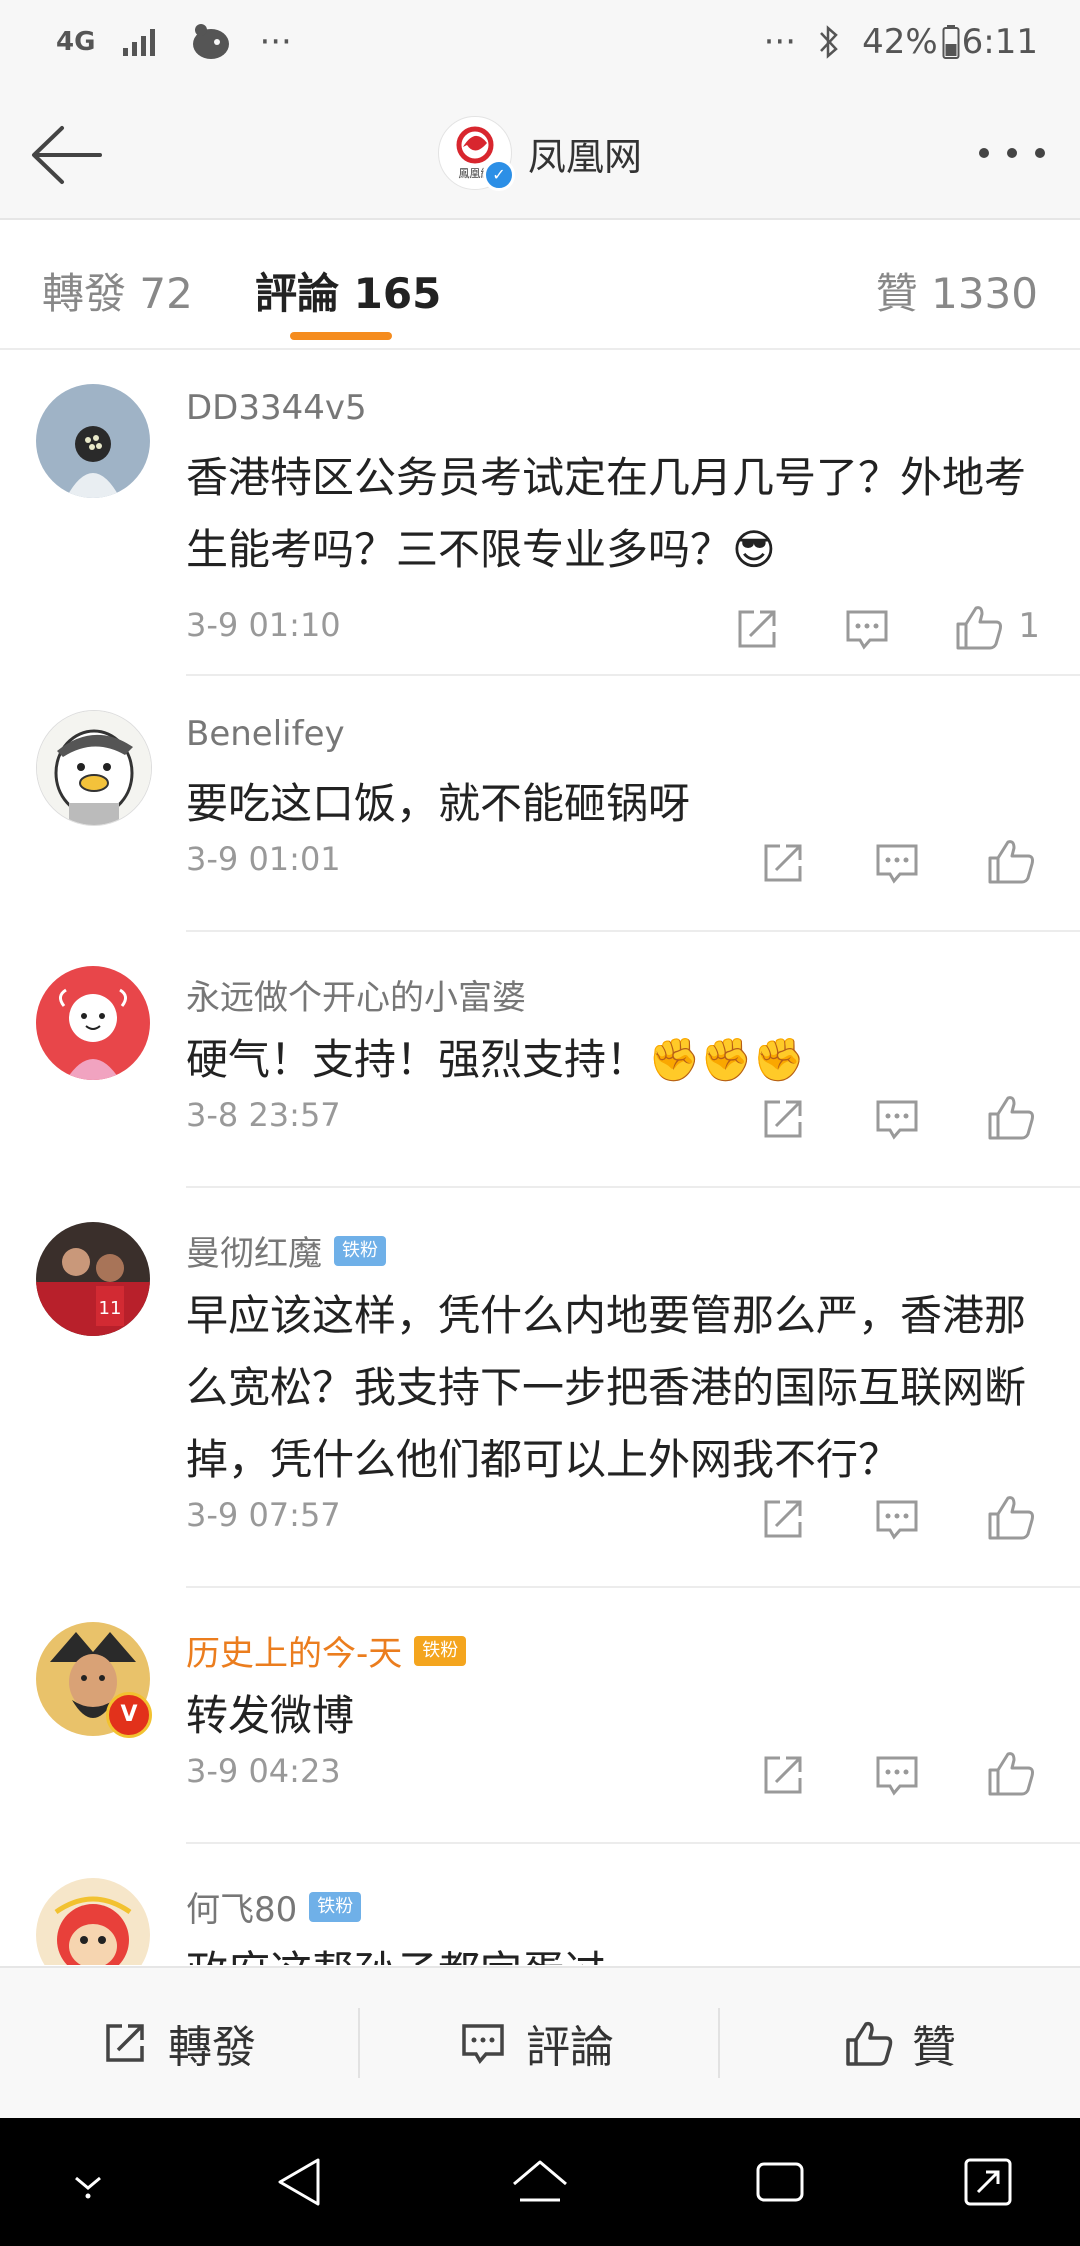  I want to click on account-header: 鳳凰網 ✓ 凤凰网, so click(540, 153).